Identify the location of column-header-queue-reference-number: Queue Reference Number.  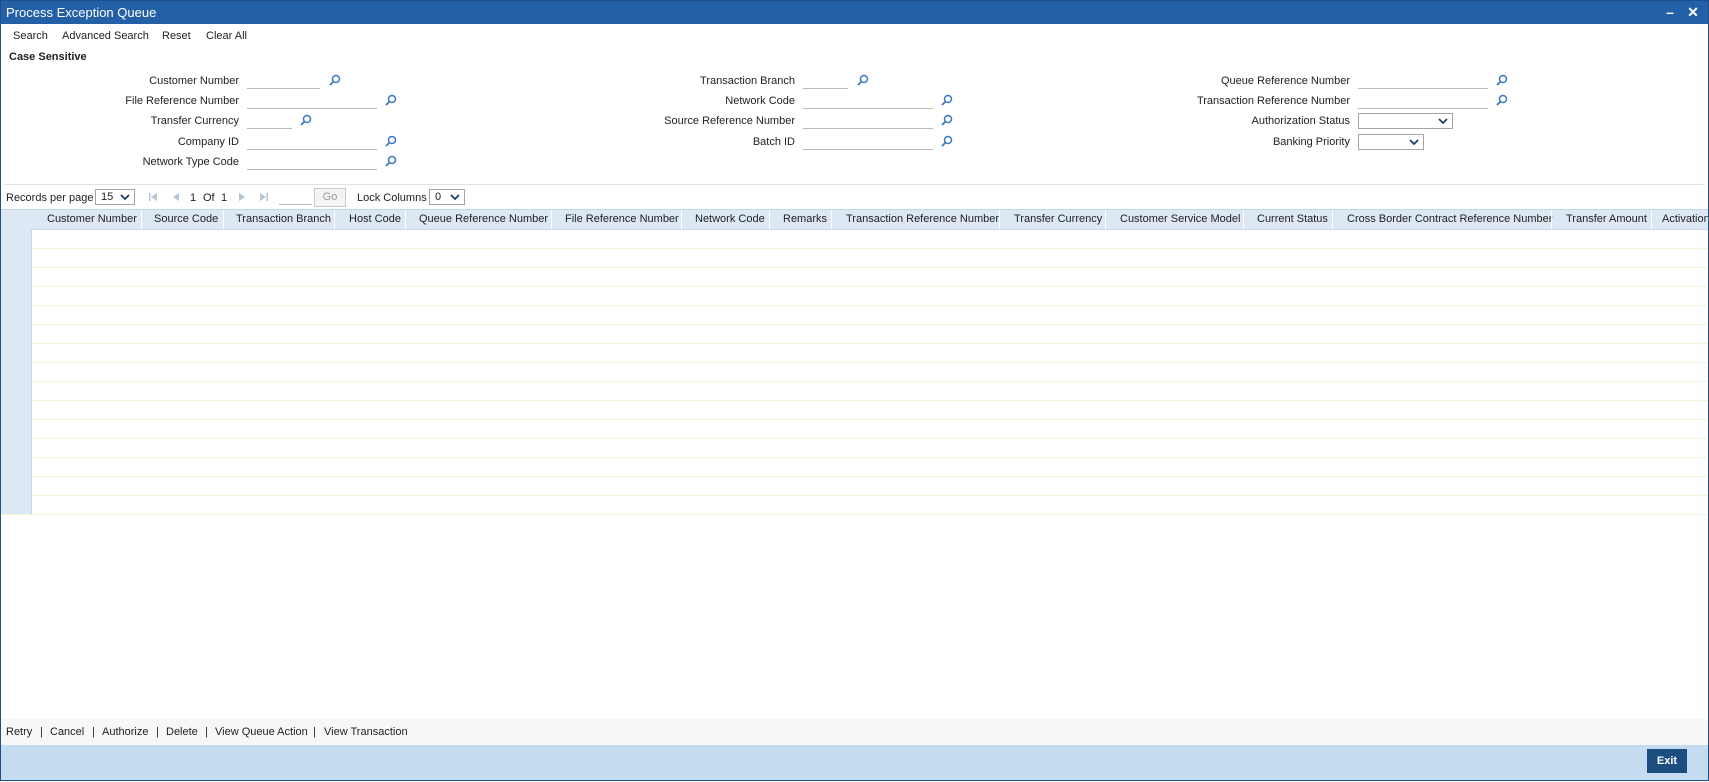
(483, 219).